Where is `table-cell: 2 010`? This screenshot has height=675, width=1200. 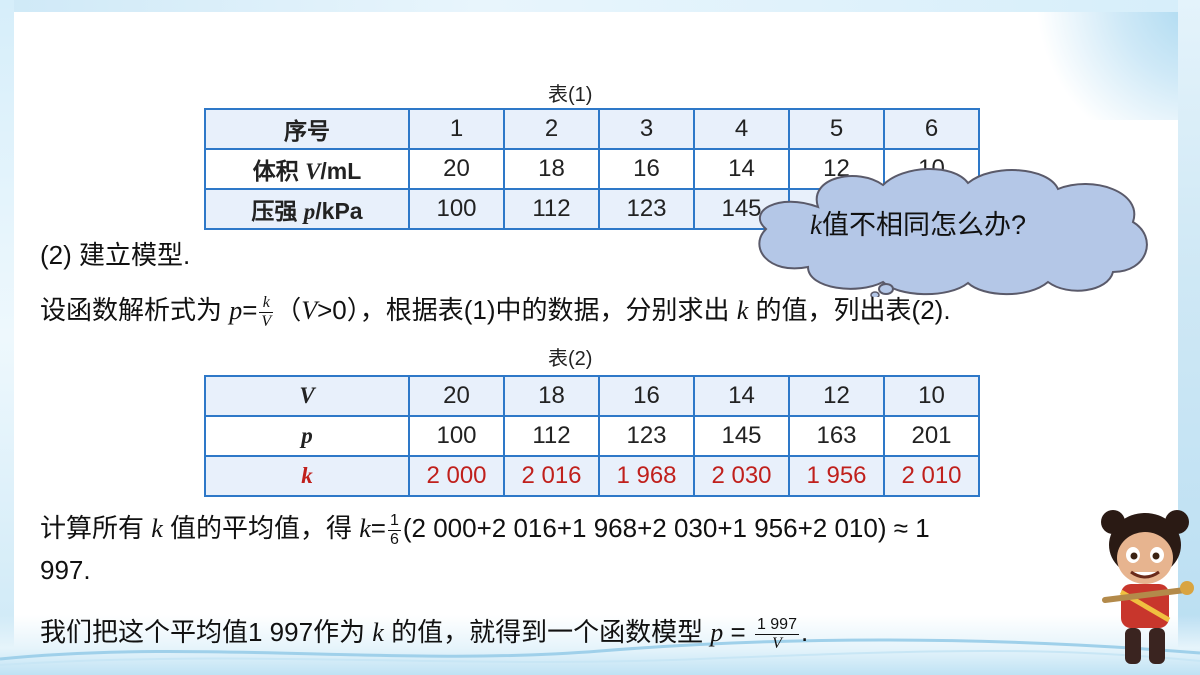
table-cell: 2 010 is located at coordinates (931, 476).